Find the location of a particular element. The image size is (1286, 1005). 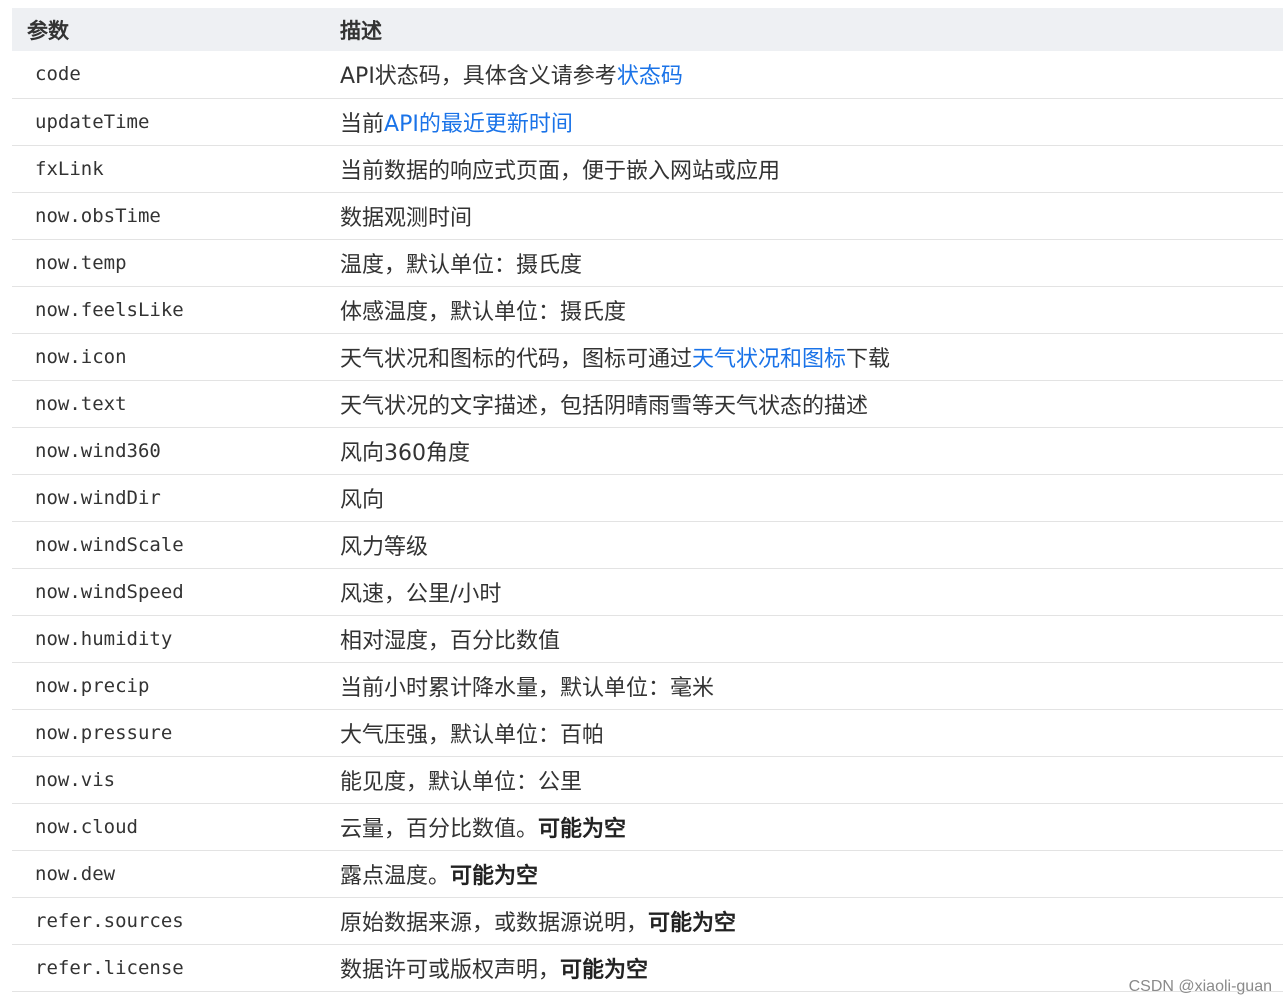

description-text: 相对湿度，百分比数值 is located at coordinates (450, 641).